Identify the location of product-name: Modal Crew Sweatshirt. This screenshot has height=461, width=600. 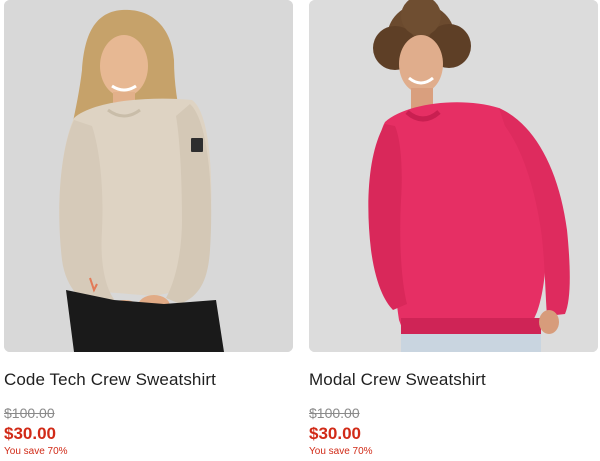
(453, 380).